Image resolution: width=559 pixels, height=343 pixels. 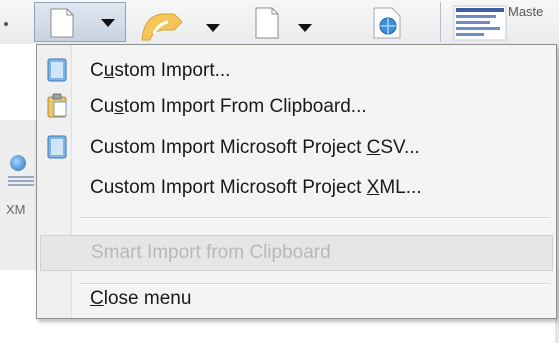 I want to click on master-label: Maste, so click(x=526, y=11).